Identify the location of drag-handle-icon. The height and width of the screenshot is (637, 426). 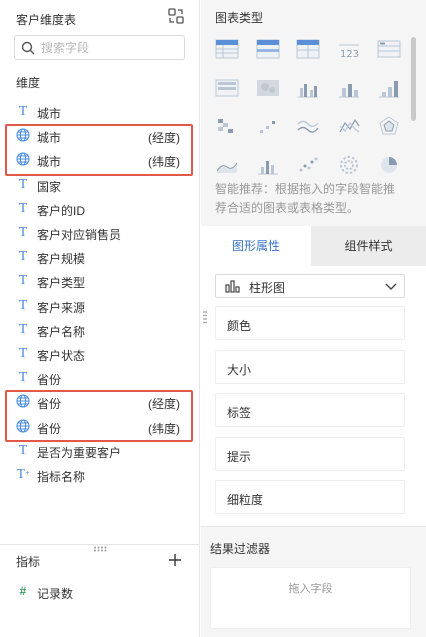
(100, 546).